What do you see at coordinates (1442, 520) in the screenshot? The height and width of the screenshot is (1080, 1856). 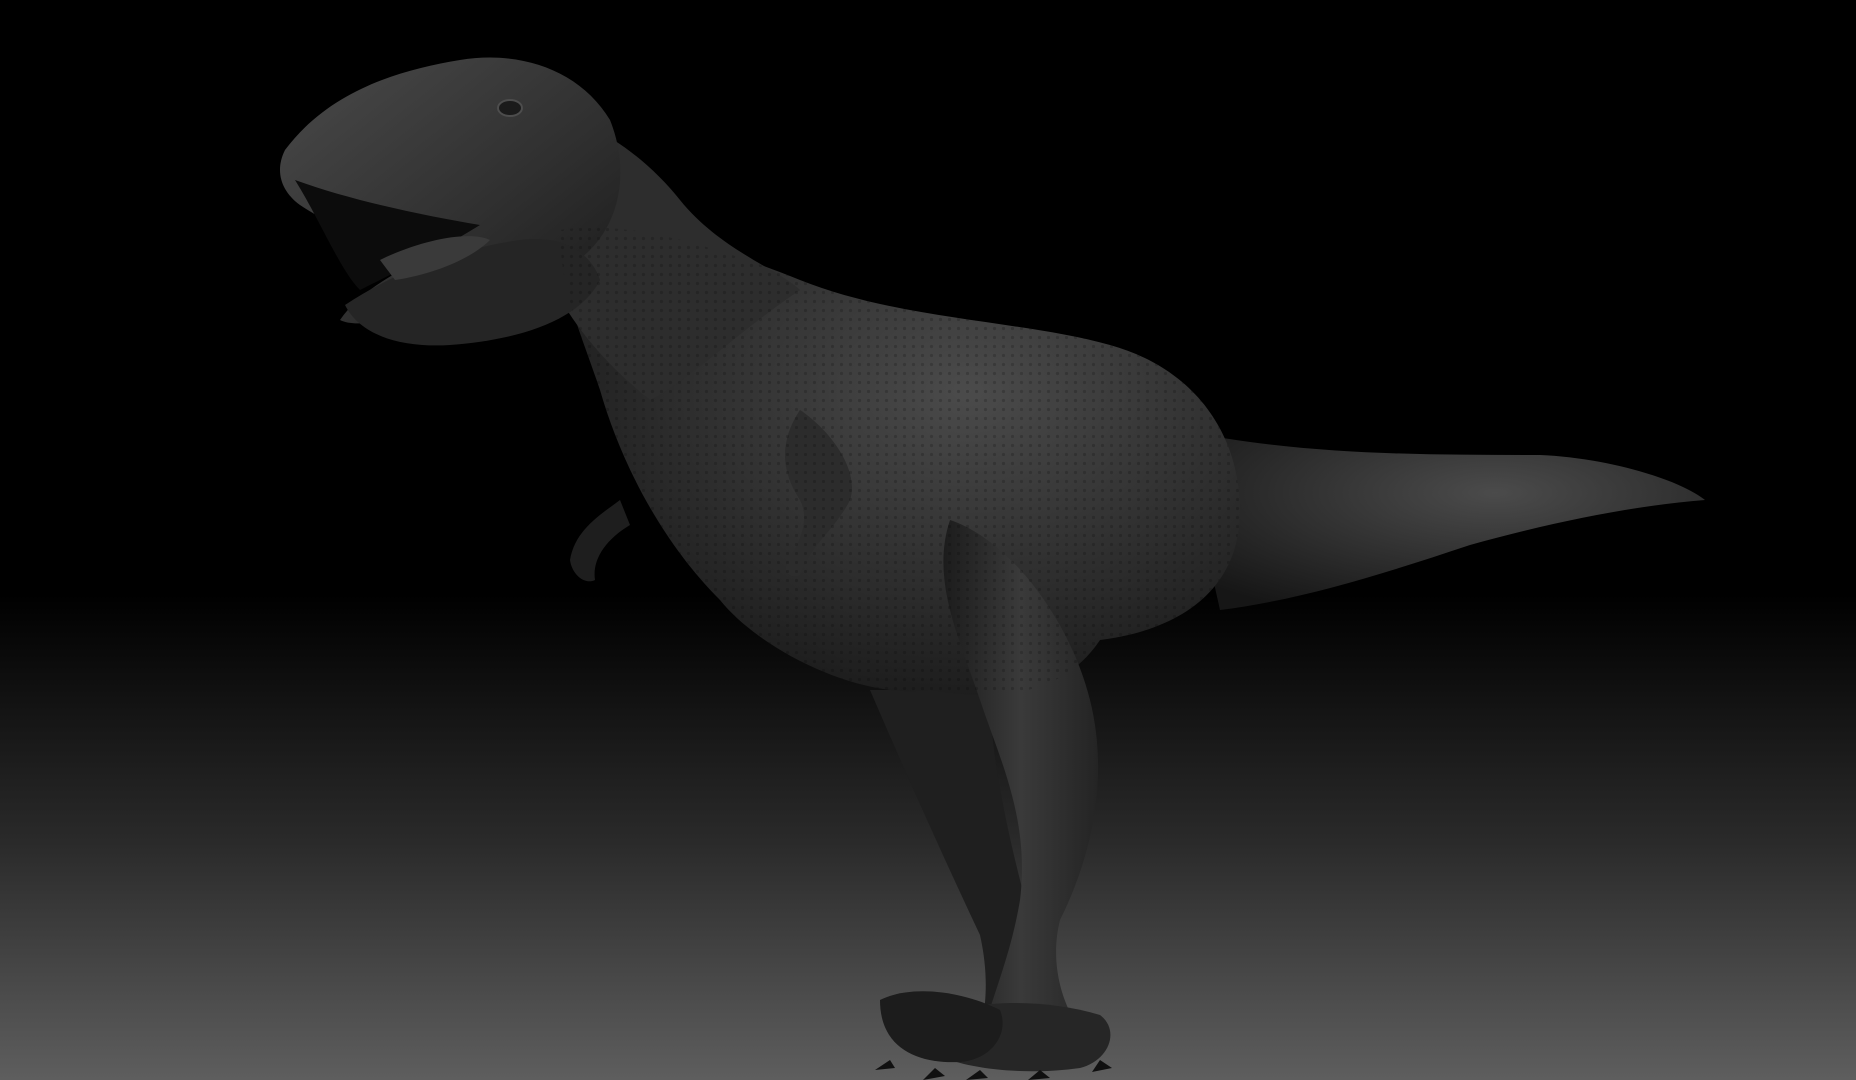 I see `tail` at bounding box center [1442, 520].